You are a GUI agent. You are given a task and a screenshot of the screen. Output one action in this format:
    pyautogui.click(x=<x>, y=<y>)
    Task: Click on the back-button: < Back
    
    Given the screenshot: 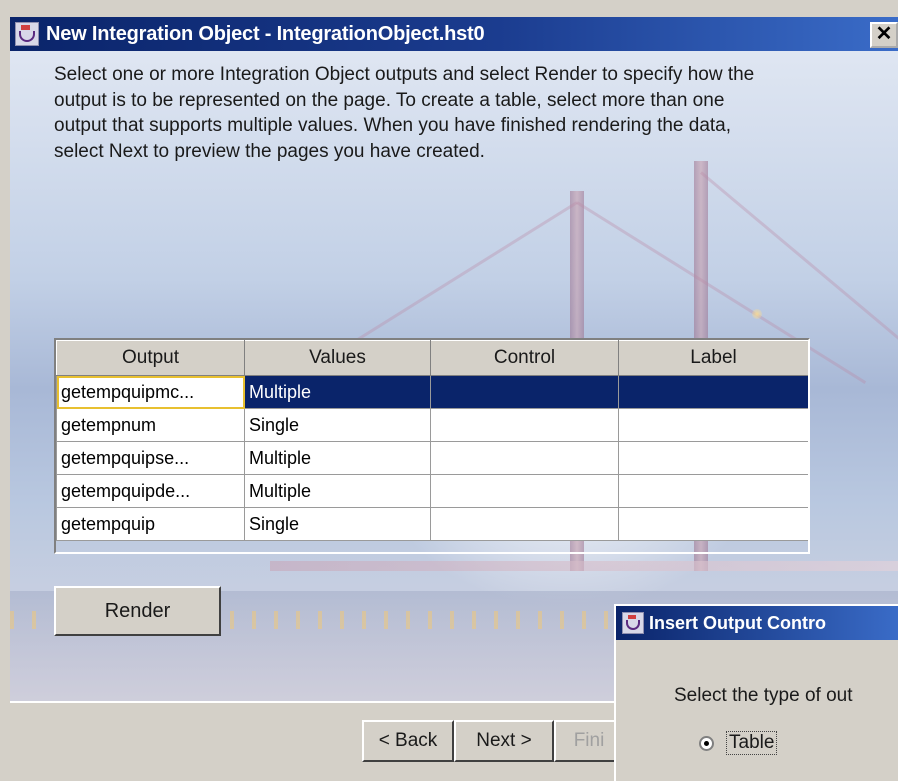 What is the action you would take?
    pyautogui.click(x=408, y=741)
    